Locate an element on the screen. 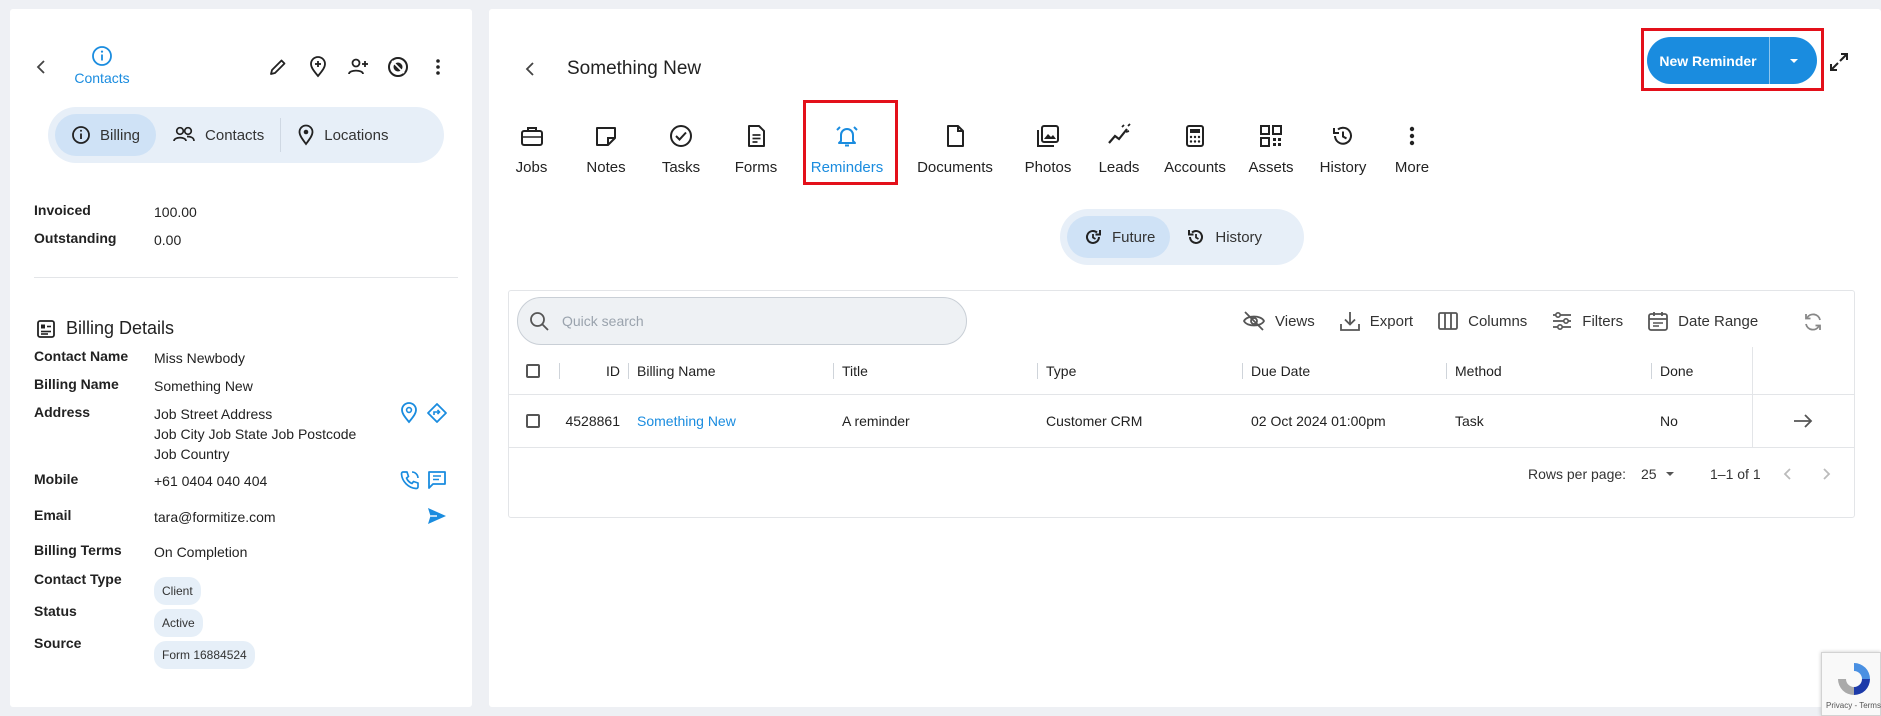 The image size is (1881, 716). cell-type: Customer CRM is located at coordinates (1094, 421).